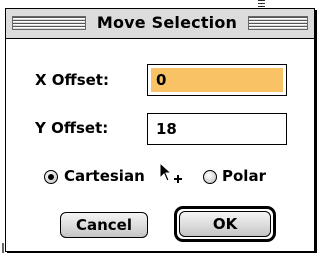  Describe the element at coordinates (210, 177) in the screenshot. I see `polar-radio` at that location.